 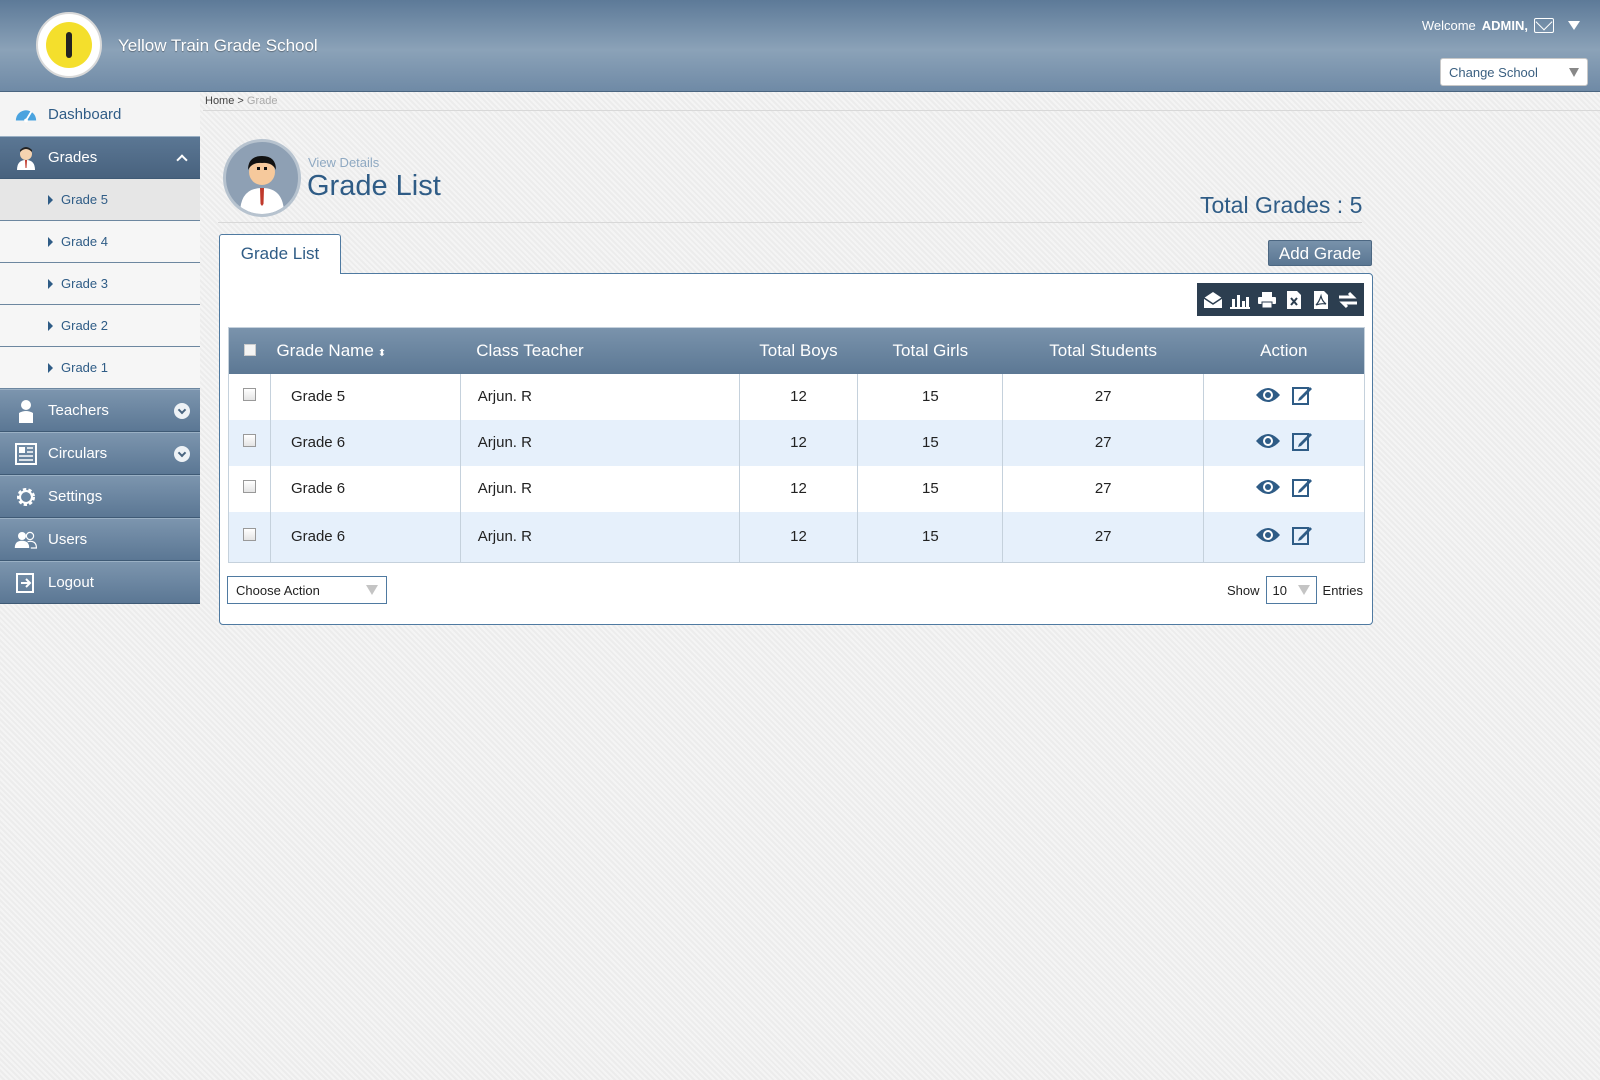 I want to click on total-grades-count: Total Grades : 5, so click(x=1281, y=205).